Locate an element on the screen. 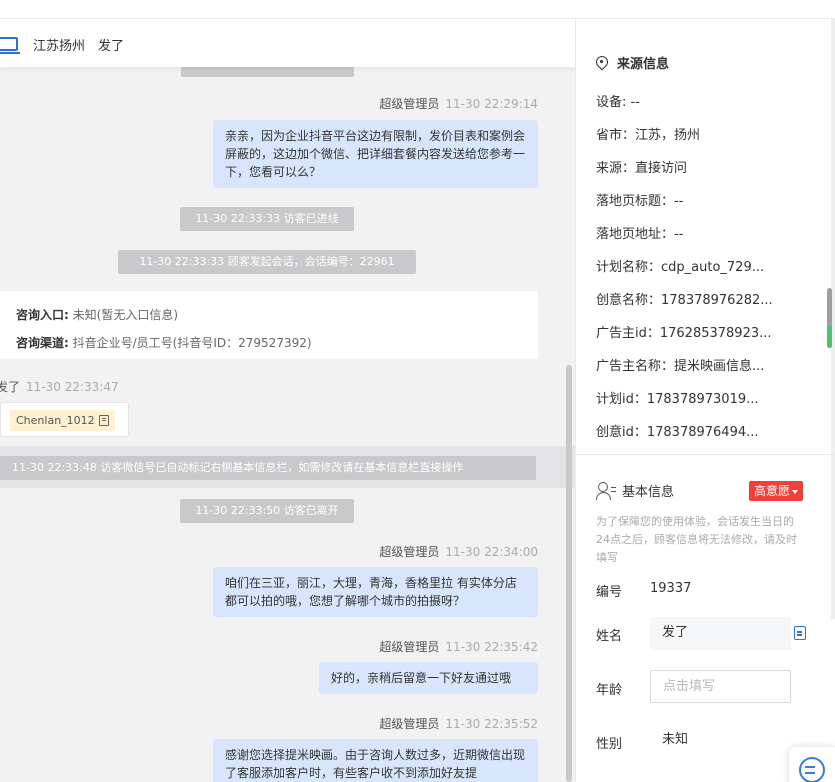 This screenshot has height=782, width=835. copy-name-icon is located at coordinates (800, 633).